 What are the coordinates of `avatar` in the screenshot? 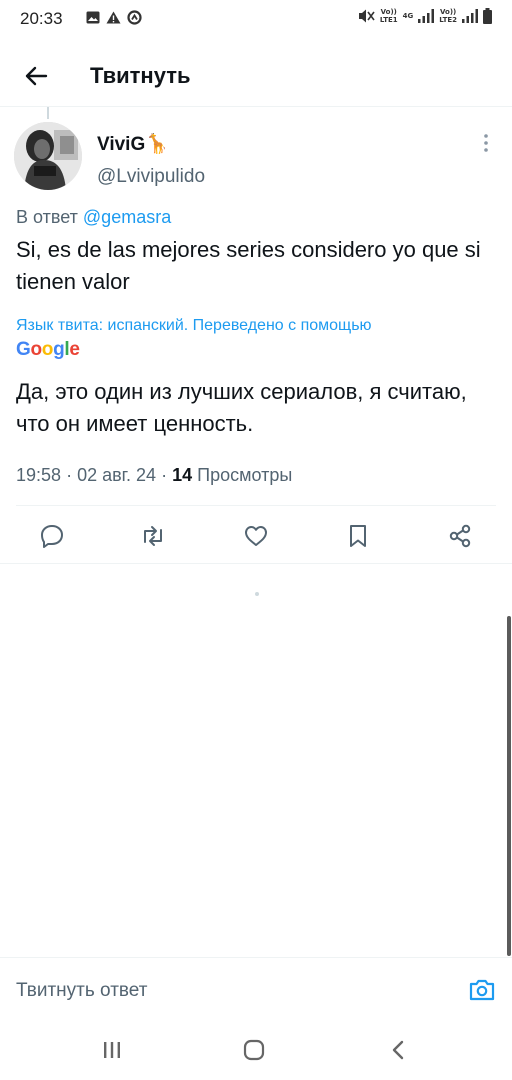 It's located at (48, 156).